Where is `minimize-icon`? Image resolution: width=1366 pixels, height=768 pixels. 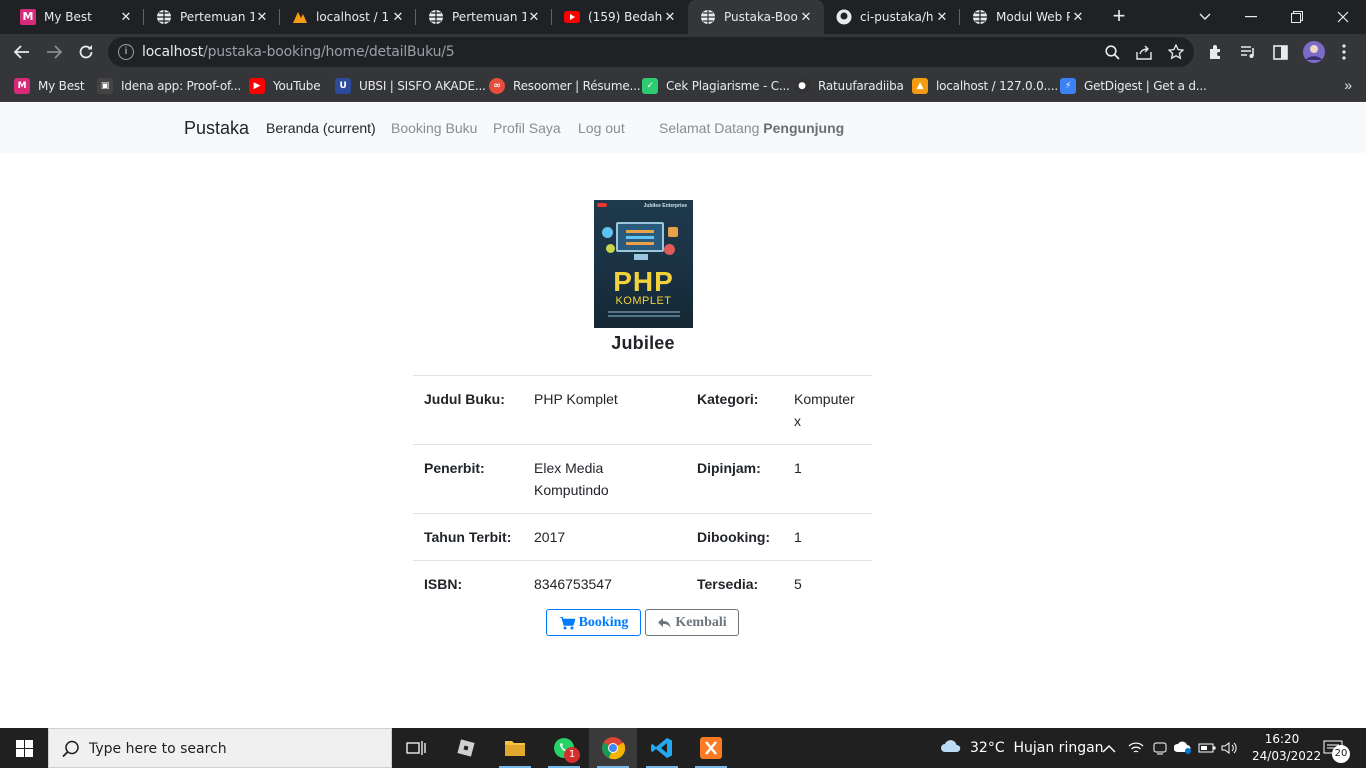
minimize-icon is located at coordinates (1251, 17).